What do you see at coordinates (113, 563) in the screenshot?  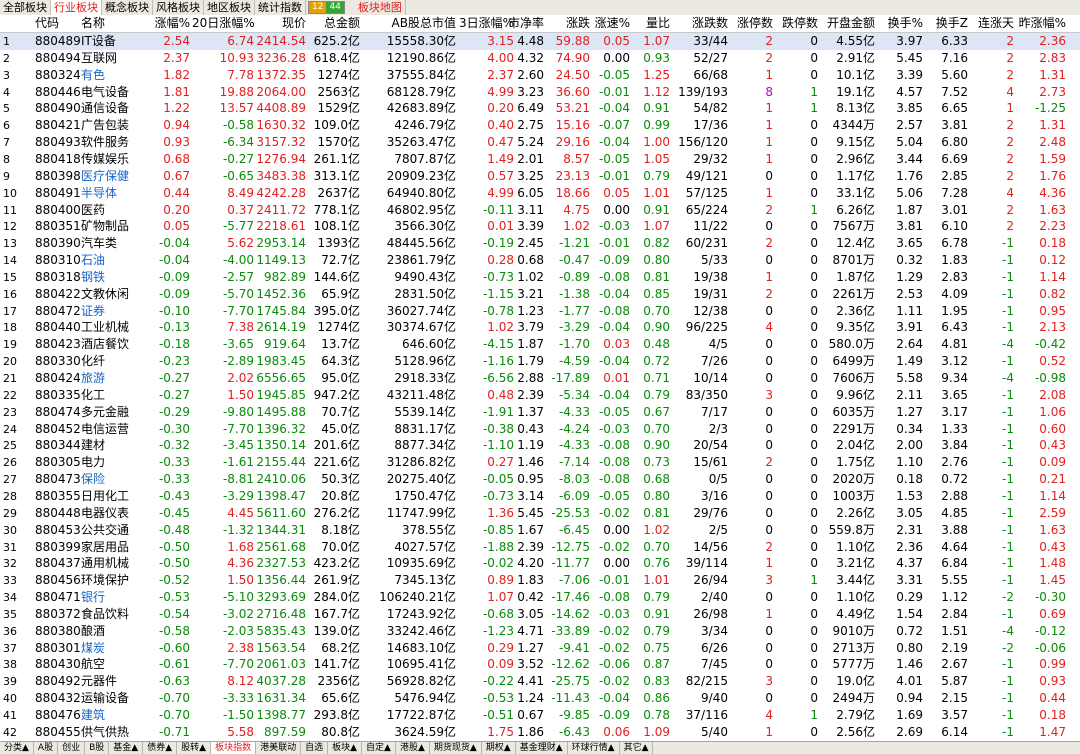 I see `cell-name: 通用机械` at bounding box center [113, 563].